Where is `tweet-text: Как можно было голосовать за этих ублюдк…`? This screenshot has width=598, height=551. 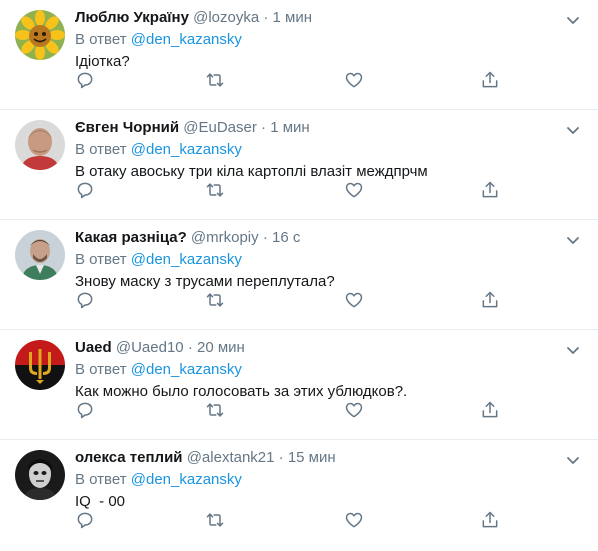
tweet-text: Как можно было голосовать за этих ублюдк… is located at coordinates (241, 391).